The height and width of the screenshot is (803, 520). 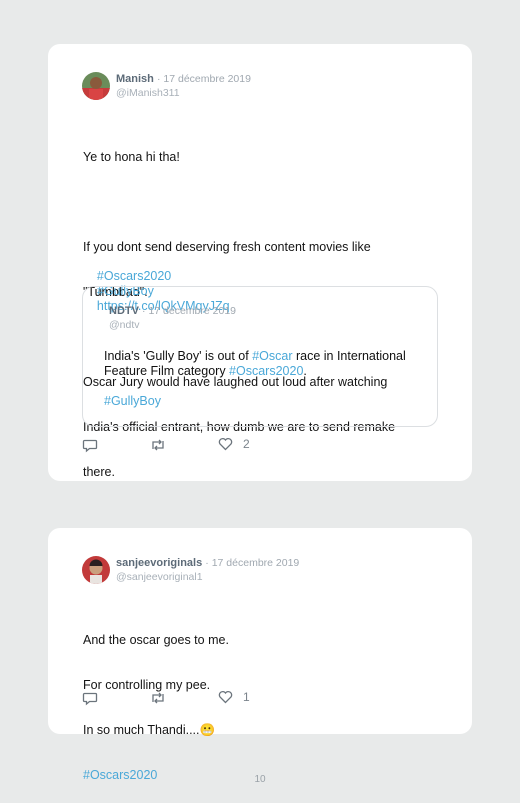 What do you see at coordinates (148, 93) in the screenshot?
I see `author-handle: @iManish311` at bounding box center [148, 93].